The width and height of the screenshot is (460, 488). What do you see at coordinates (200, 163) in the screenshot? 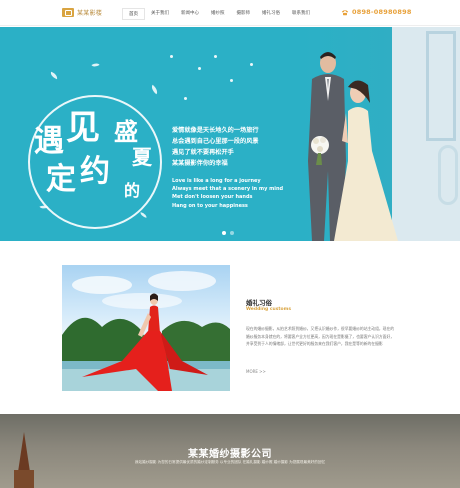
I see `hero-cn-line: 某某摄影伴你的幸福` at bounding box center [200, 163].